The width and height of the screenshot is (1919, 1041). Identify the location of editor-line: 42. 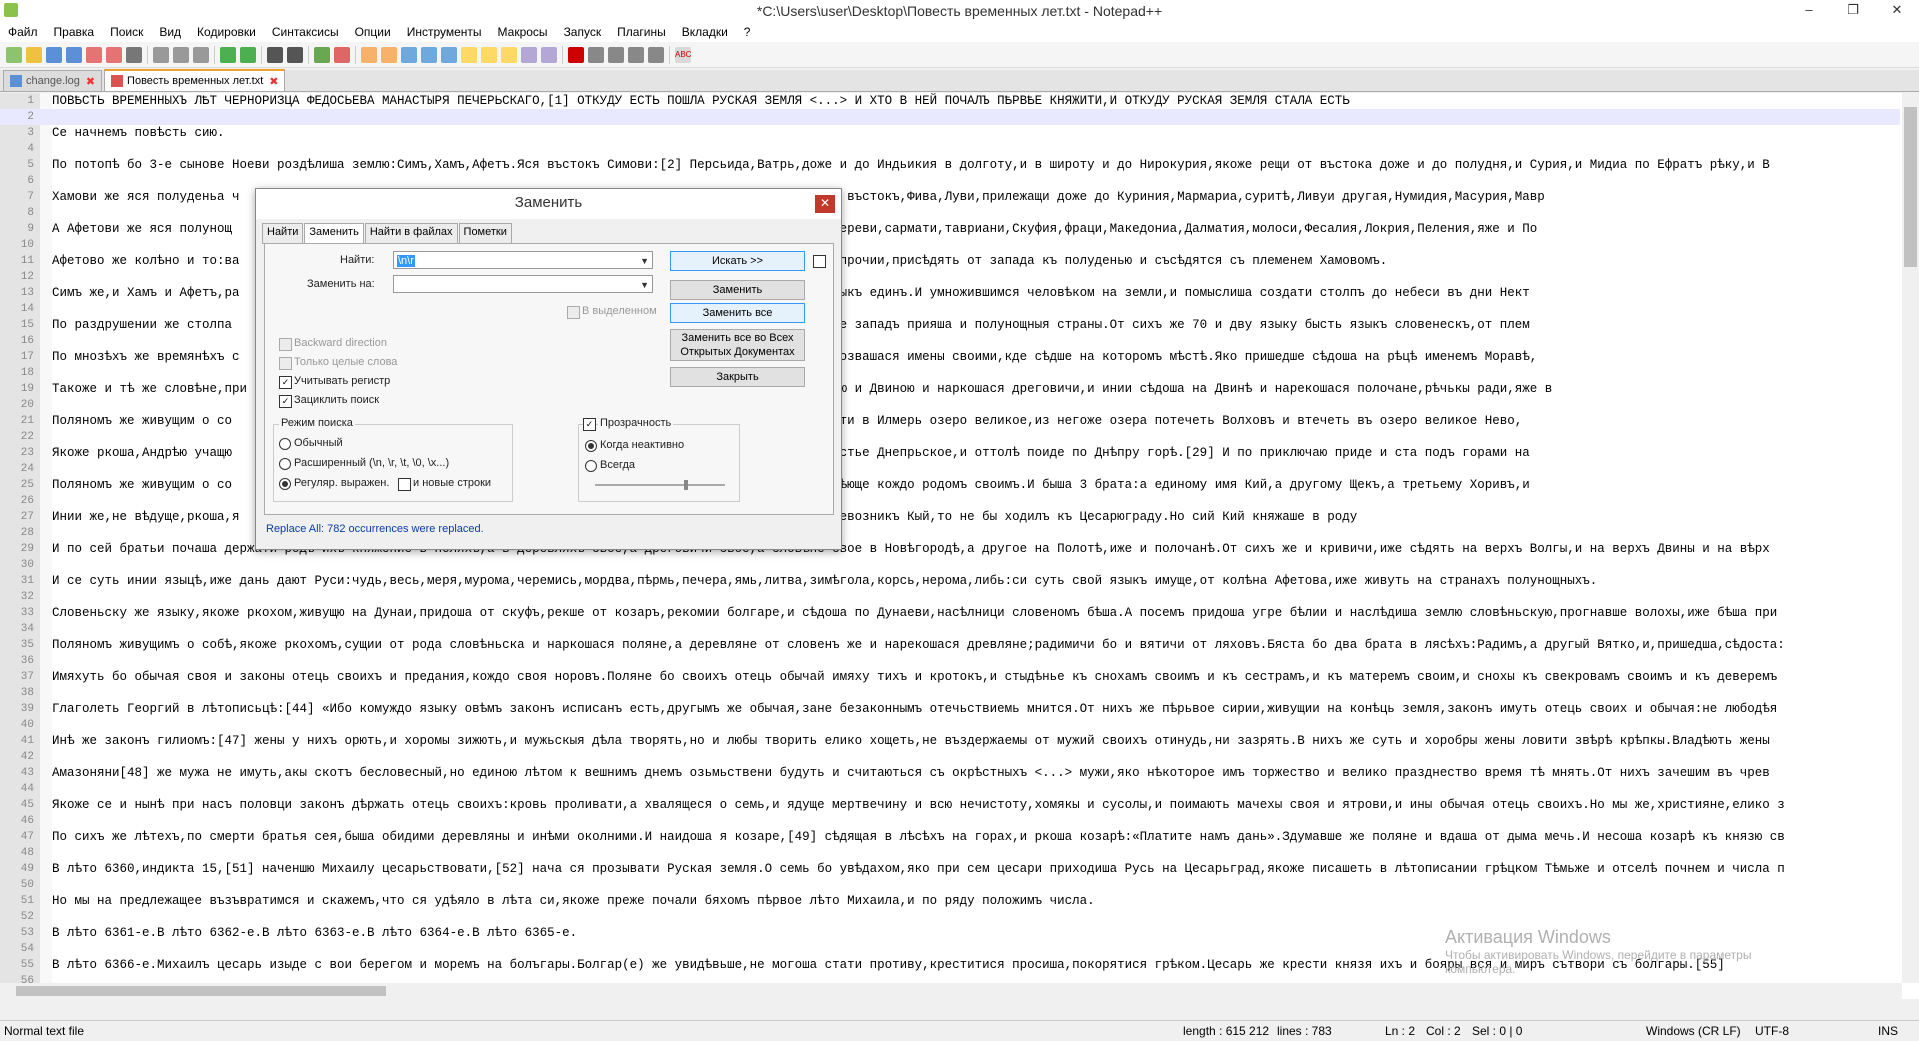
(950, 757).